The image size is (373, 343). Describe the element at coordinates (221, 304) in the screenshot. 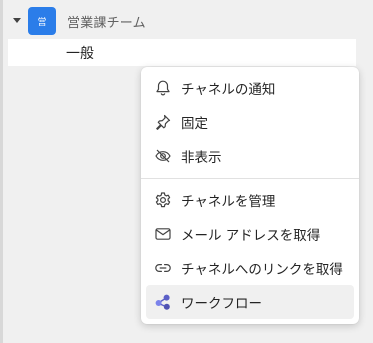

I see `menu-item-label: ワークフロー` at that location.